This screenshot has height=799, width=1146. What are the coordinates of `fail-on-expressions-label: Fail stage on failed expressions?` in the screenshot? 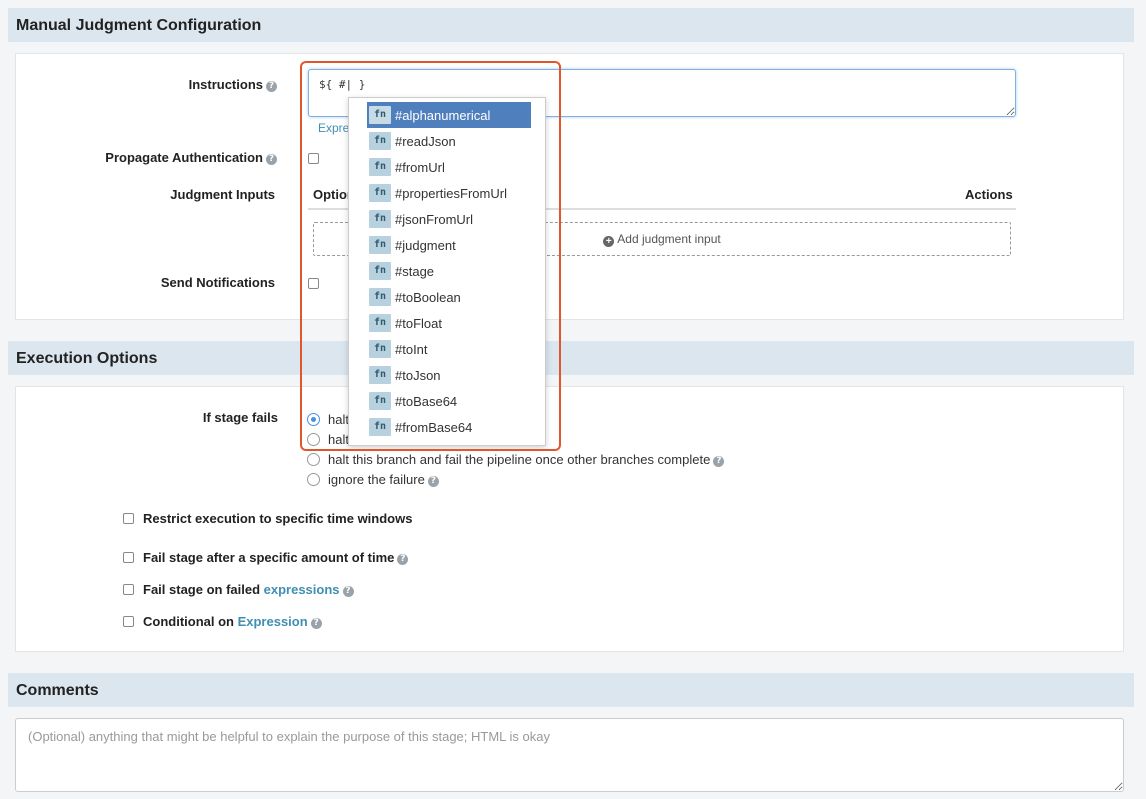 It's located at (248, 589).